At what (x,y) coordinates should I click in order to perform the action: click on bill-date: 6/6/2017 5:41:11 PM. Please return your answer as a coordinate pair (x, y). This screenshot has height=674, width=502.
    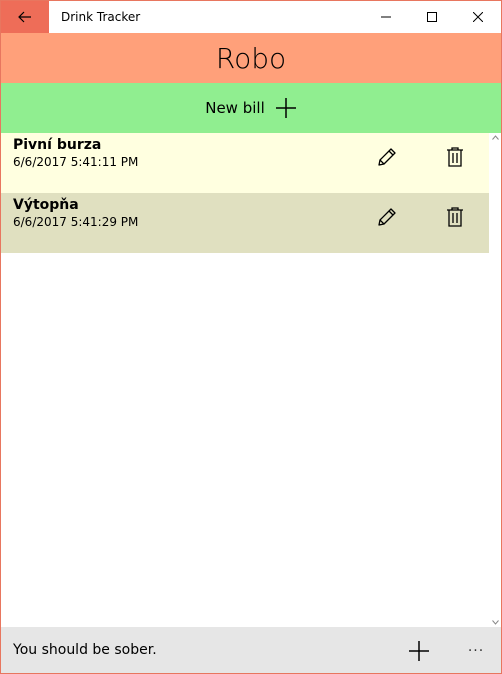
    Looking at the image, I should click on (76, 162).